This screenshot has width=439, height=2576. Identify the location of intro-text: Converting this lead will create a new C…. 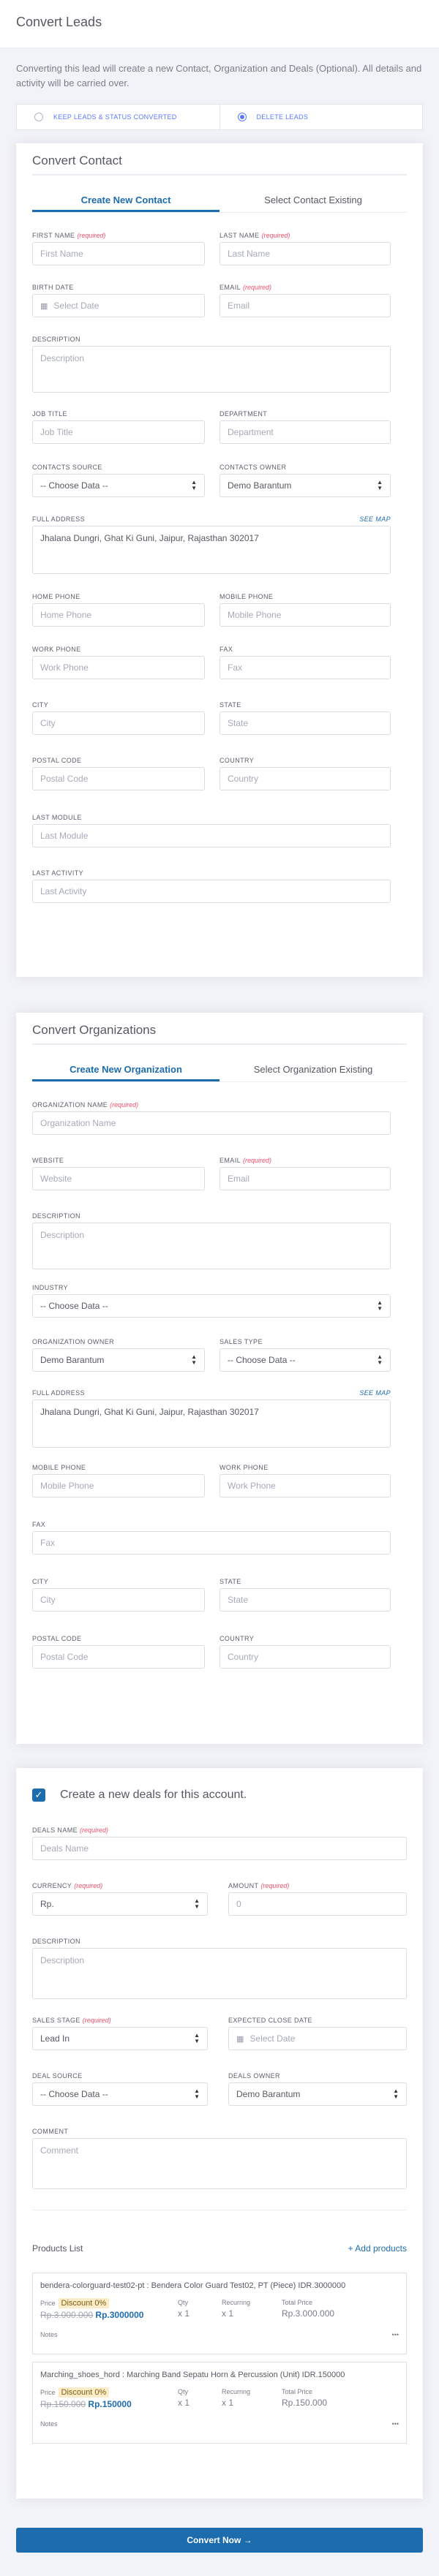
(219, 75).